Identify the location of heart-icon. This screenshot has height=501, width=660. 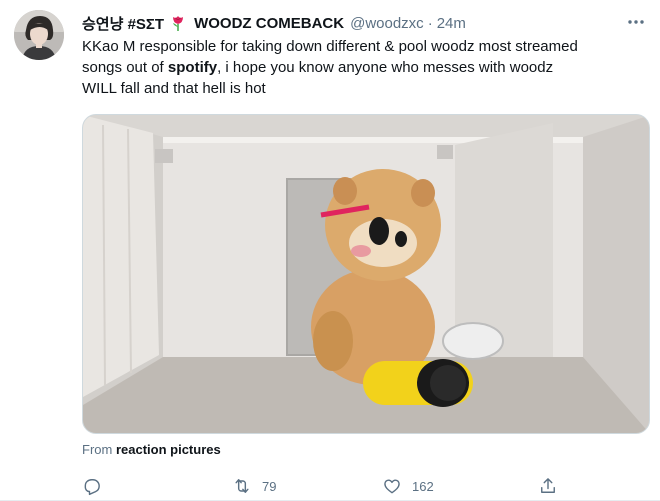
(392, 486).